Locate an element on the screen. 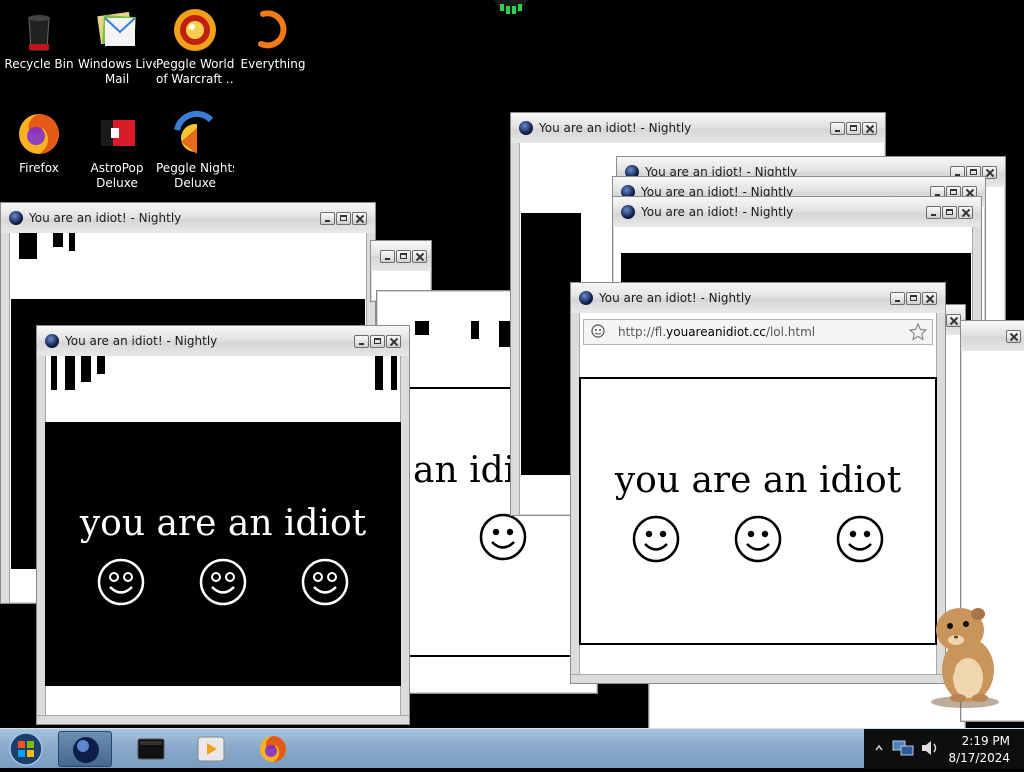 The image size is (1024, 772). desktop-icon-firefox: Firefox is located at coordinates (39, 140).